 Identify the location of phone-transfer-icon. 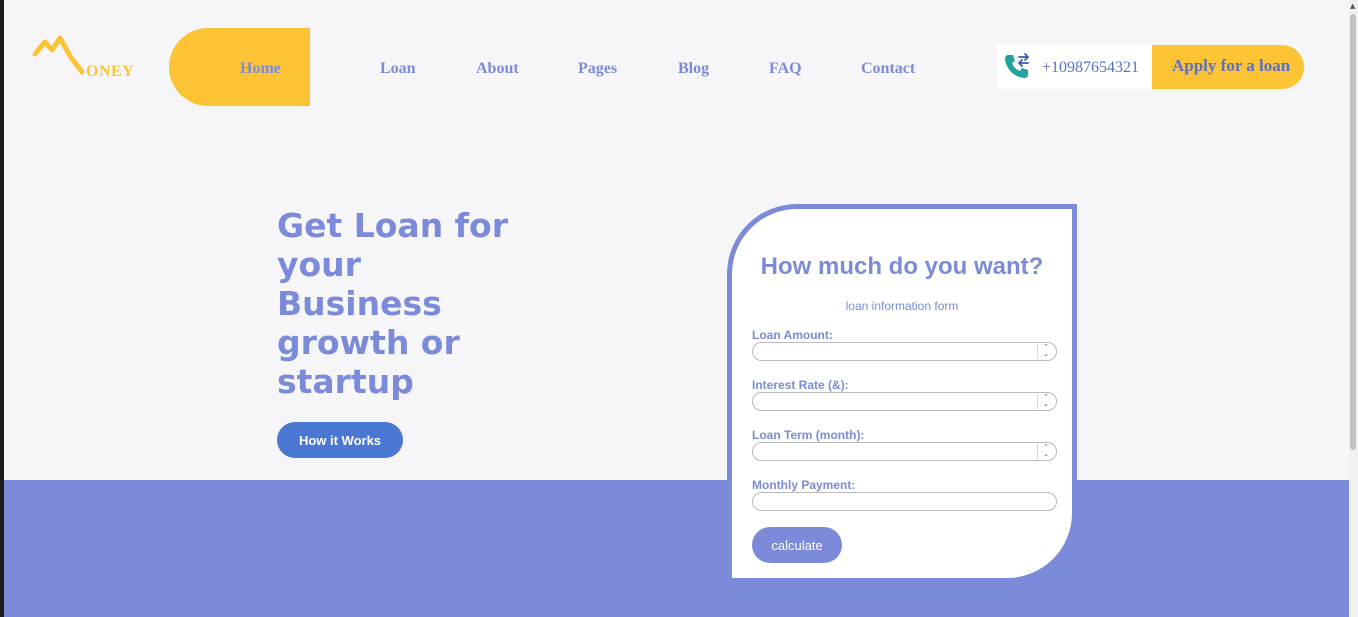
(1017, 65).